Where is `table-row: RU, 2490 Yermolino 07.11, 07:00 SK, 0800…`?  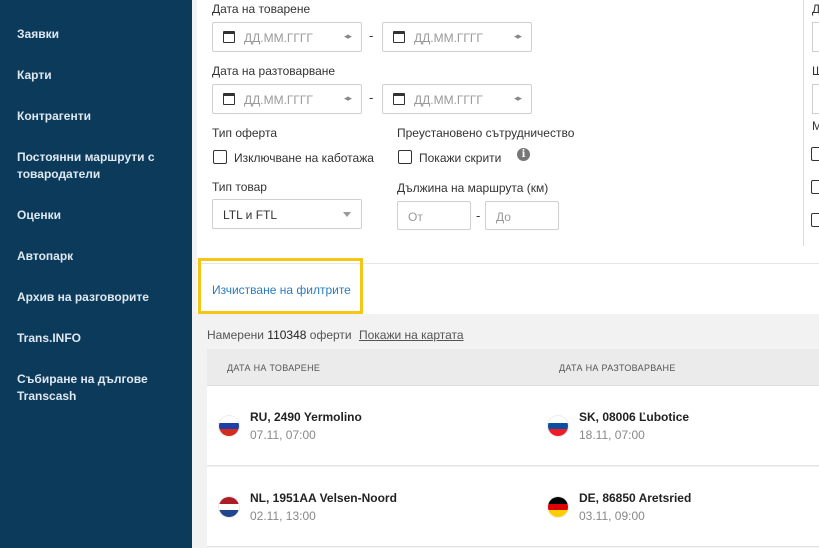
table-row: RU, 2490 Yermolino 07.11, 07:00 SK, 0800… is located at coordinates (513, 426).